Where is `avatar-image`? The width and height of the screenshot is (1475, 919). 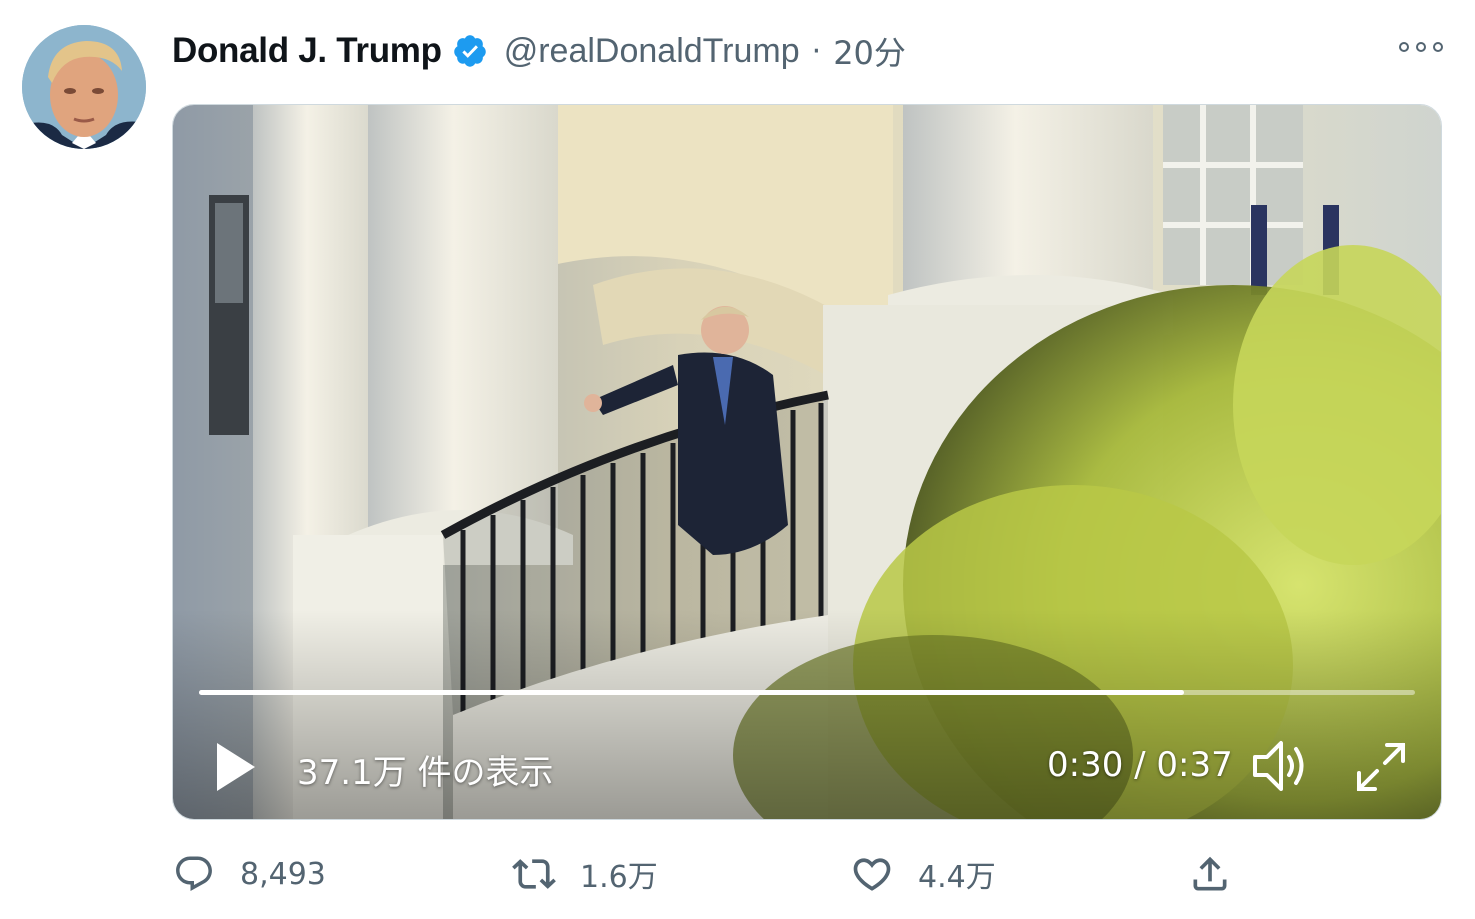
avatar-image is located at coordinates (84, 87).